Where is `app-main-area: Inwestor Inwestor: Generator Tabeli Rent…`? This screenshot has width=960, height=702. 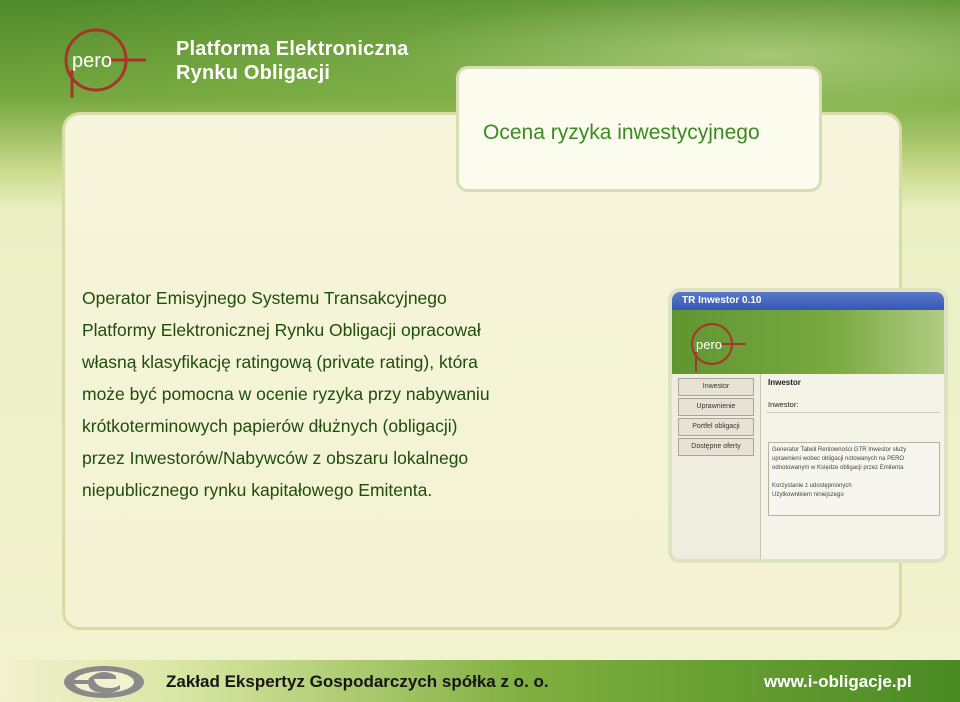
app-main-area: Inwestor Inwestor: Generator Tabeli Rent… is located at coordinates (853, 466).